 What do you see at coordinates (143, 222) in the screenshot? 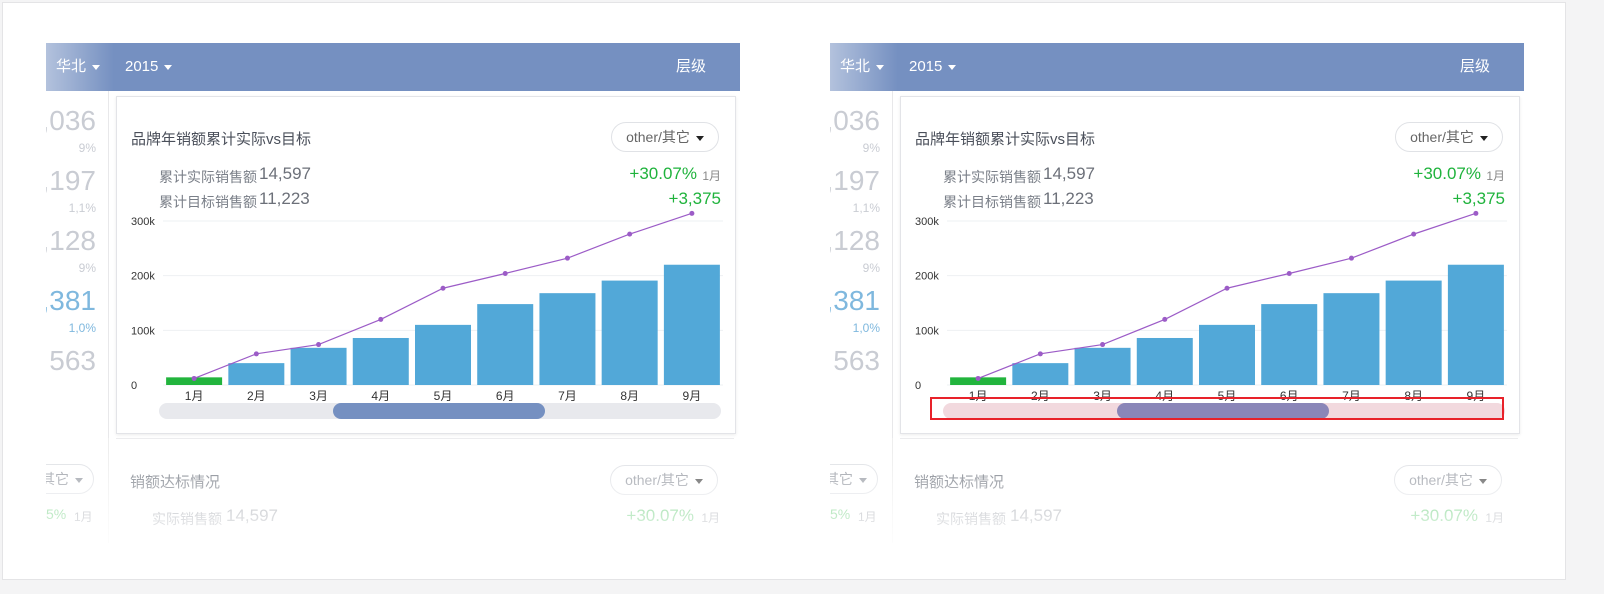
I see `y-tick-label: 300k` at bounding box center [143, 222].